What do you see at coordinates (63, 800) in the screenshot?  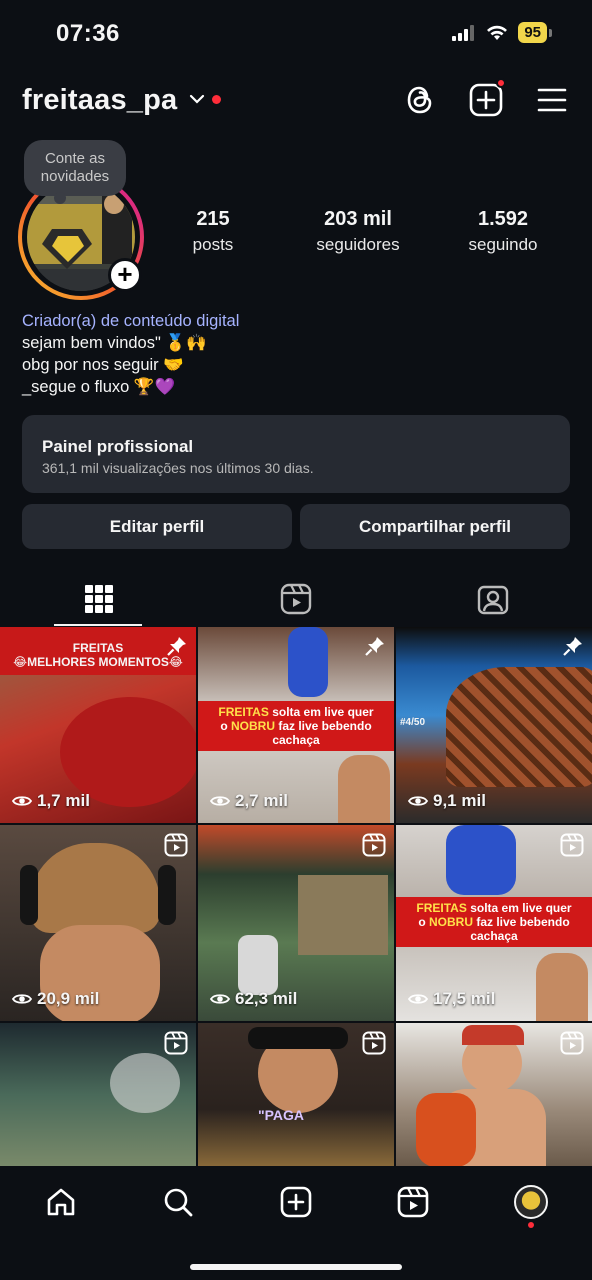 I see `view-count-text: 1,7 mil` at bounding box center [63, 800].